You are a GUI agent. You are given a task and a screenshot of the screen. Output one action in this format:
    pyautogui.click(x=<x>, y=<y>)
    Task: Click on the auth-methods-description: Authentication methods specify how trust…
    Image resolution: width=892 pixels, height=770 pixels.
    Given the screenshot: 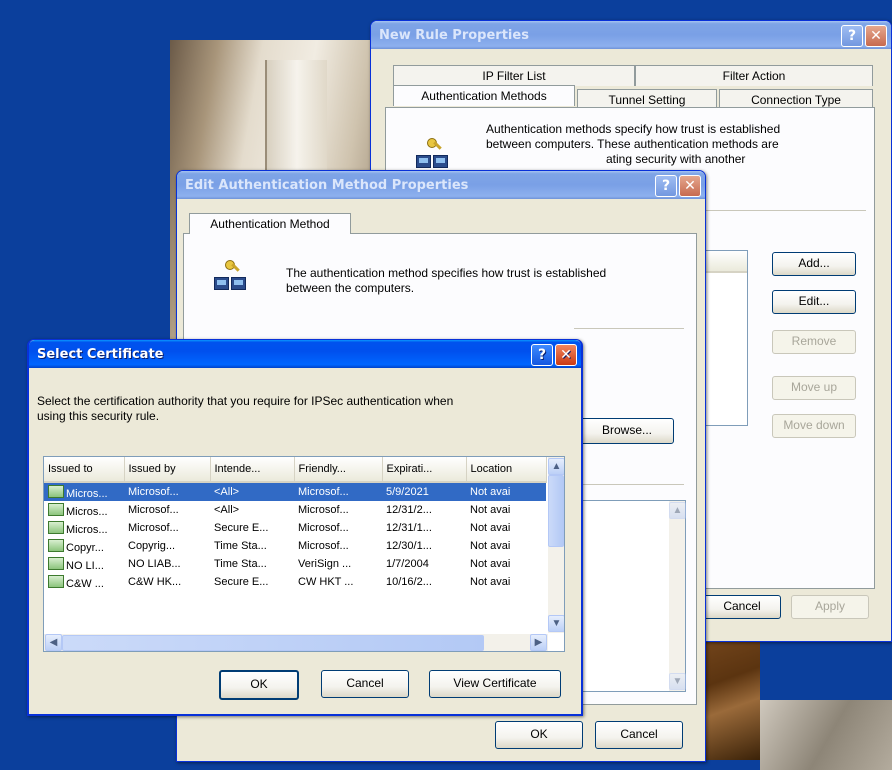 What is the action you would take?
    pyautogui.click(x=633, y=144)
    